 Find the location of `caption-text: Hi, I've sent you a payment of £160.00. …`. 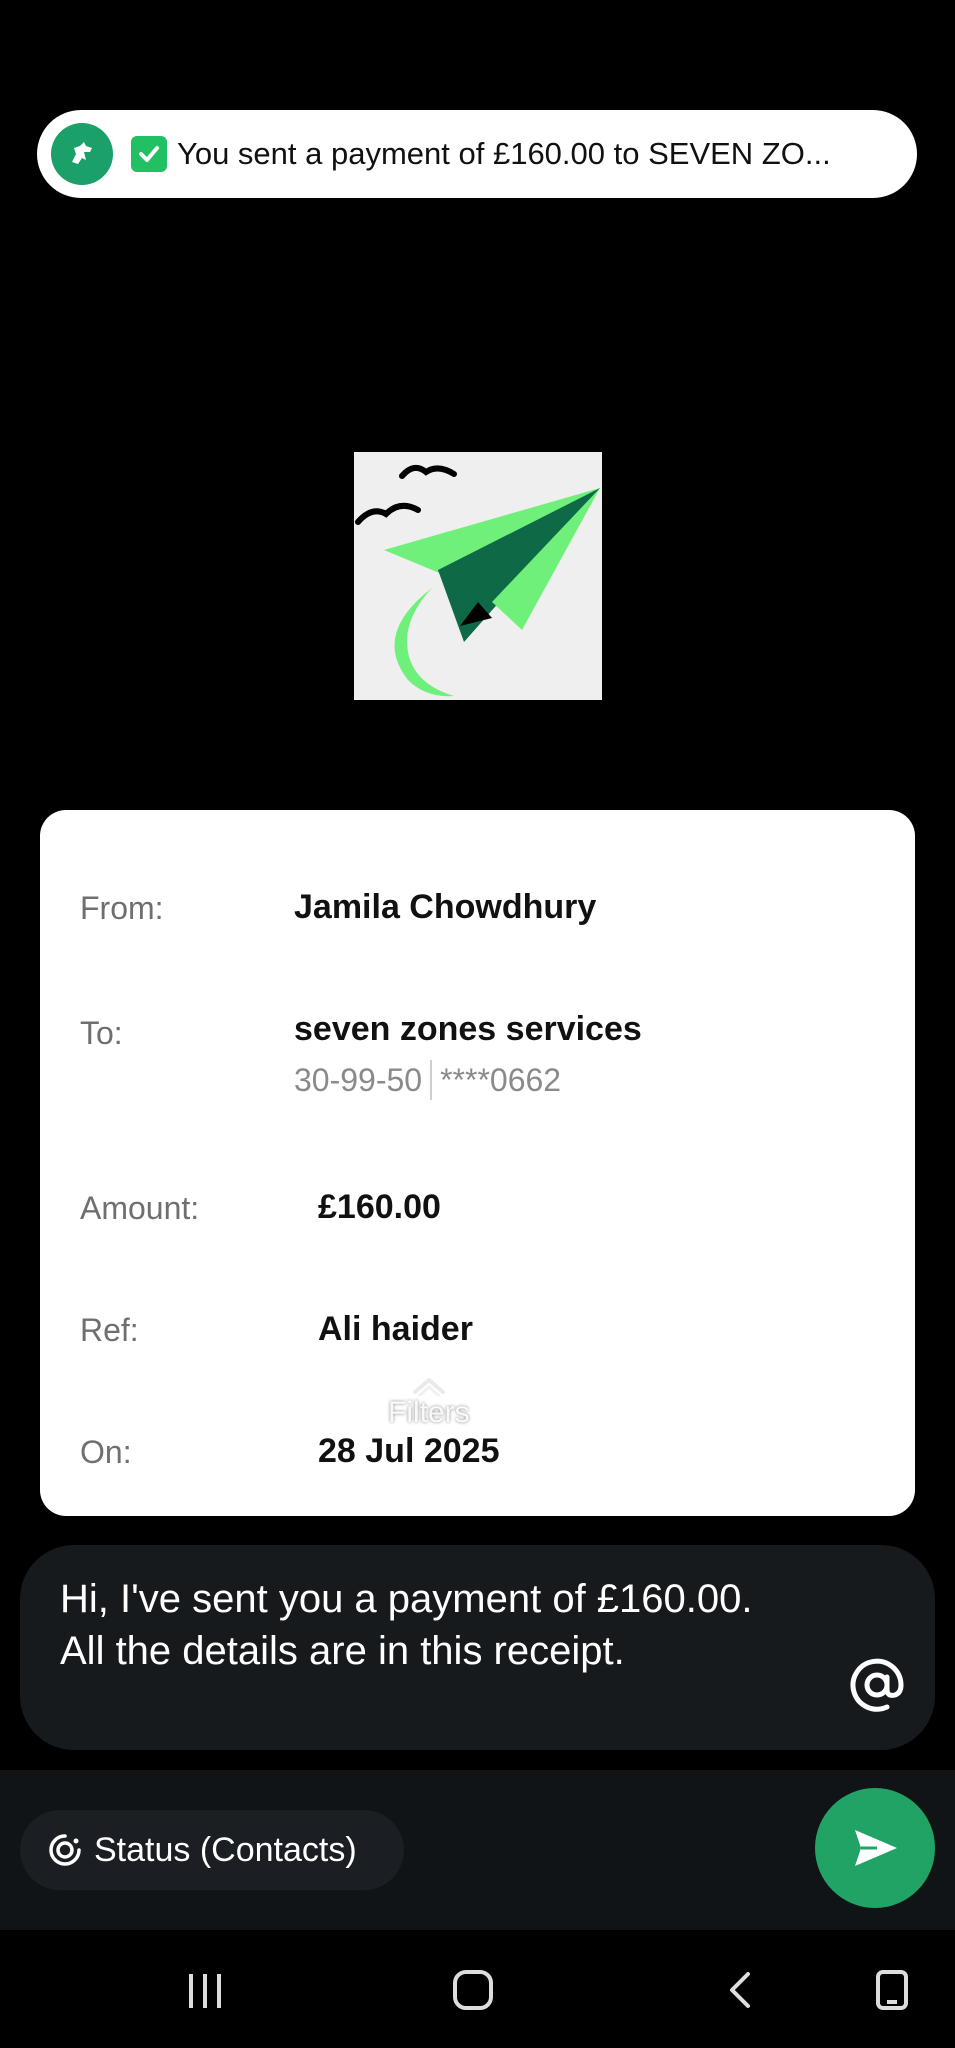

caption-text: Hi, I've sent you a payment of £160.00. … is located at coordinates (406, 1625).